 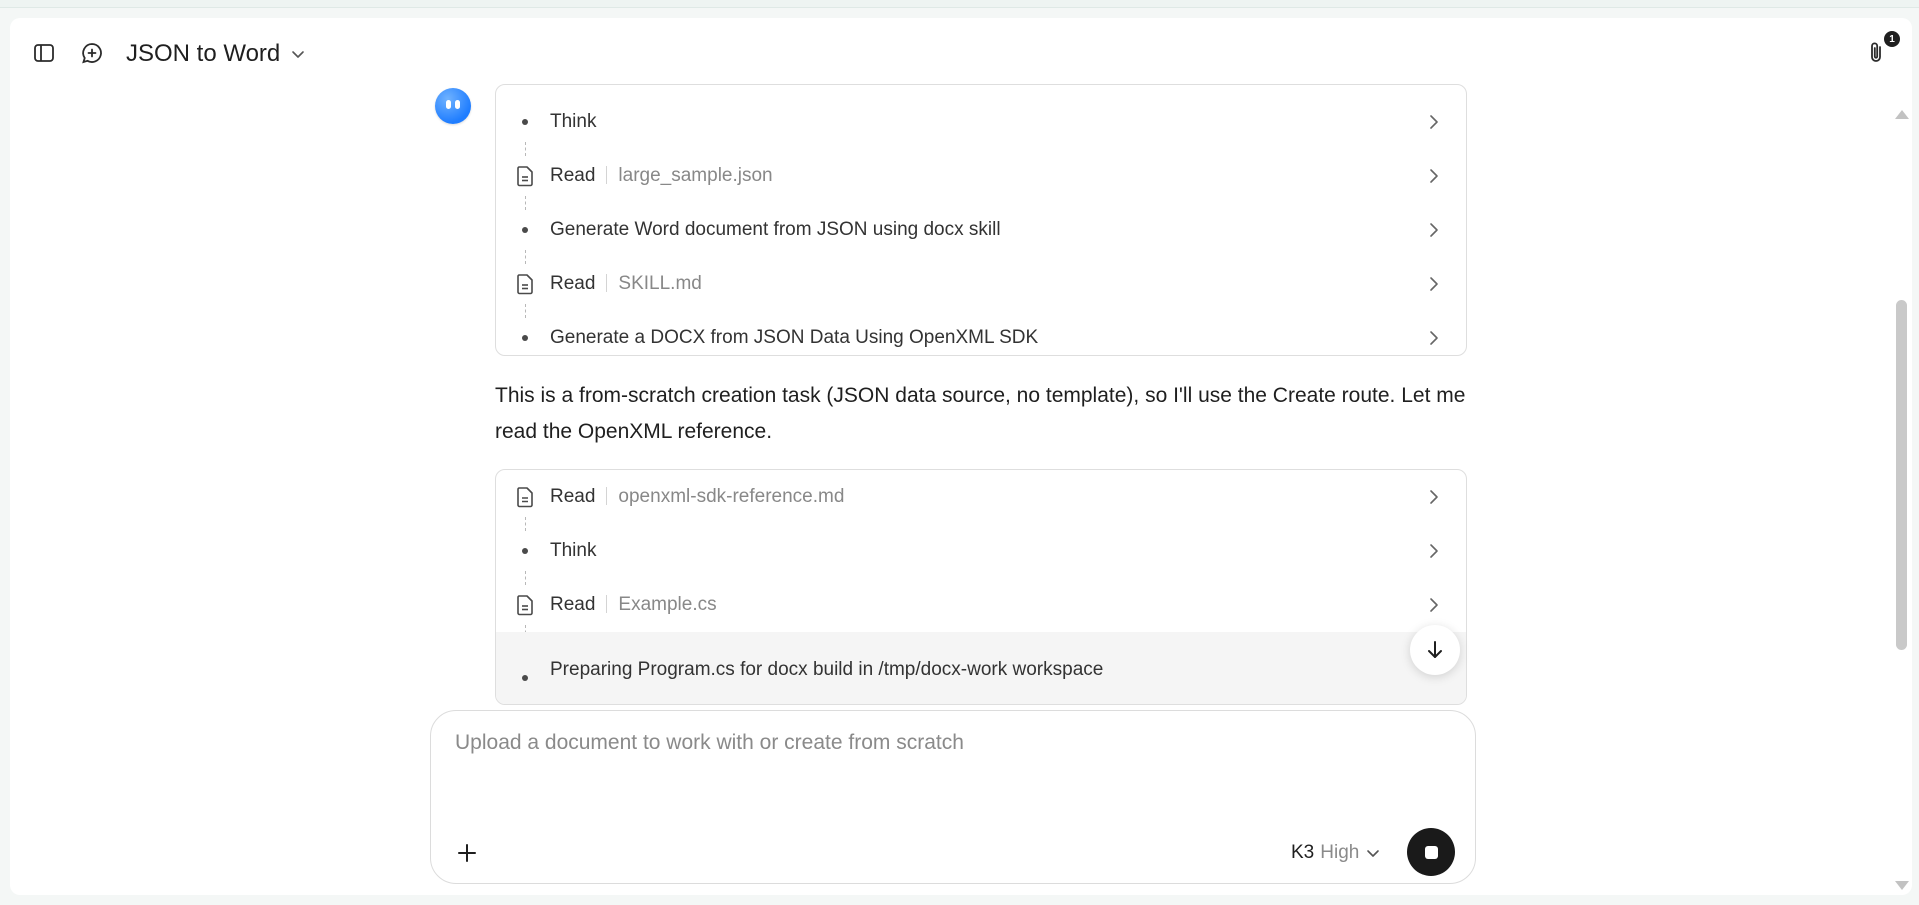 I want to click on scroll-to-bottom-button, so click(x=1435, y=650).